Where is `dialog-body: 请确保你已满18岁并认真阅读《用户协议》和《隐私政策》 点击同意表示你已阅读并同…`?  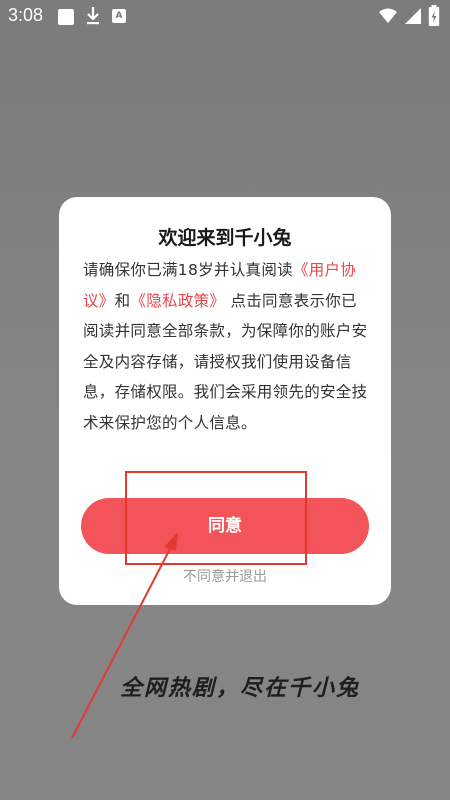
dialog-body: 请确保你已满18岁并认真阅读《用户协议》和《隐私政策》 点击同意表示你已阅读并同… is located at coordinates (227, 346).